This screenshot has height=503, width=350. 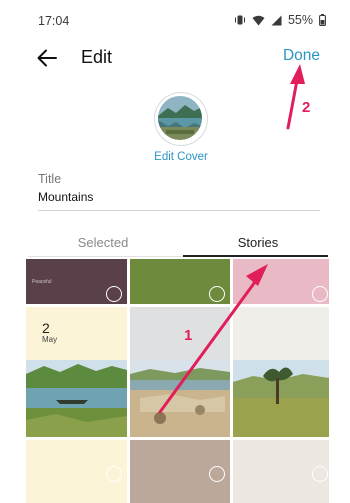 What do you see at coordinates (97, 57) in the screenshot?
I see `page-title: Edit` at bounding box center [97, 57].